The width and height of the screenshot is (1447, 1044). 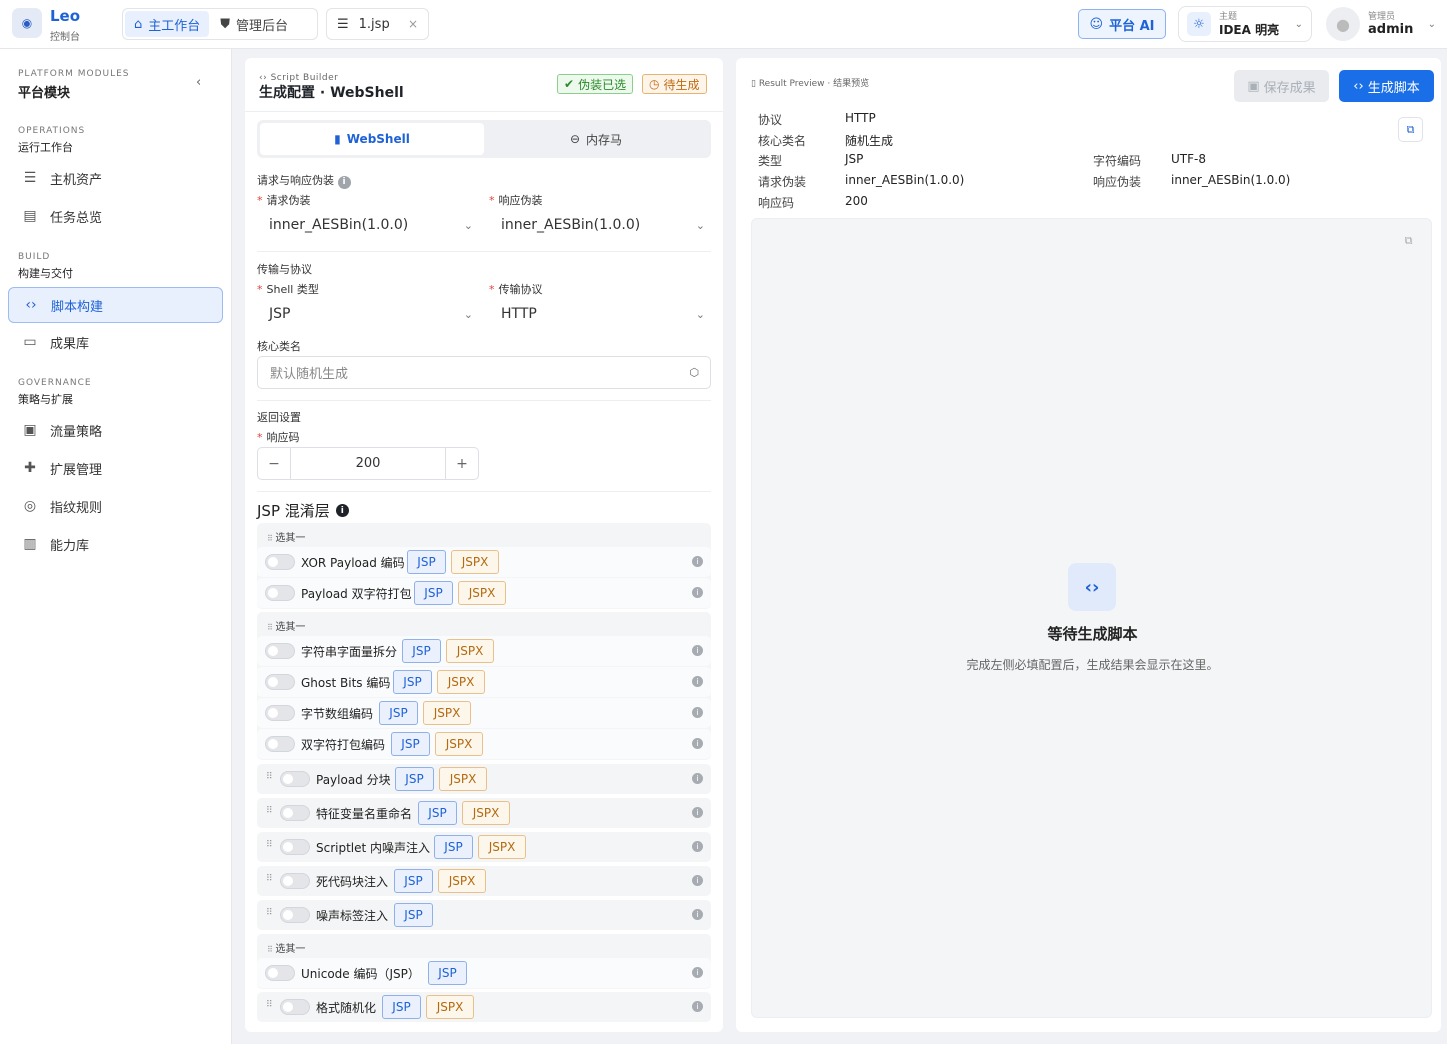 I want to click on theme-selector: ☼ 主题 IDEA 明亮 ⌄, so click(x=1245, y=24).